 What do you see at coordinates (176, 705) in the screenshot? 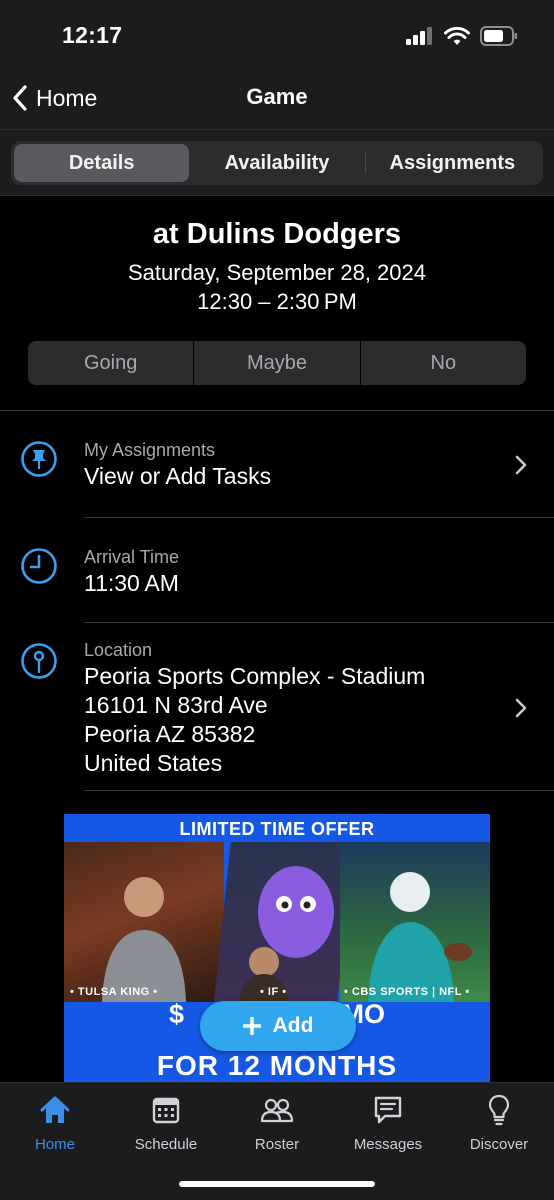
I see `location-line-street: 16101 N 83rd Ave` at bounding box center [176, 705].